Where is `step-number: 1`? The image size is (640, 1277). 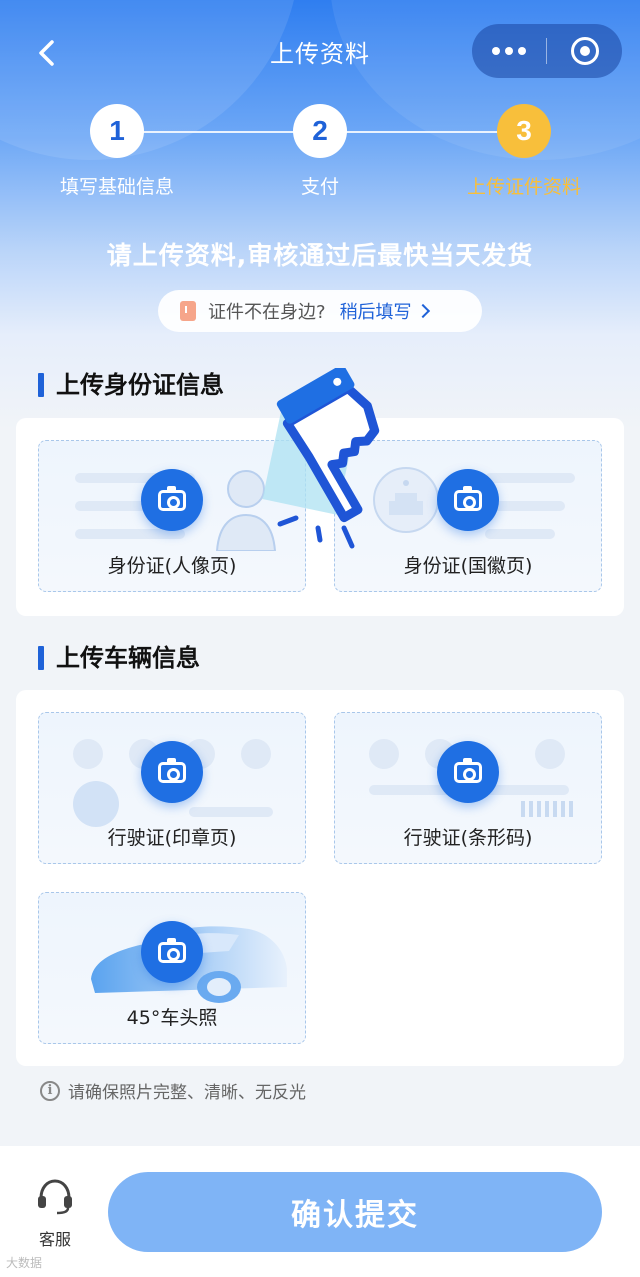
step-number: 1 is located at coordinates (117, 131).